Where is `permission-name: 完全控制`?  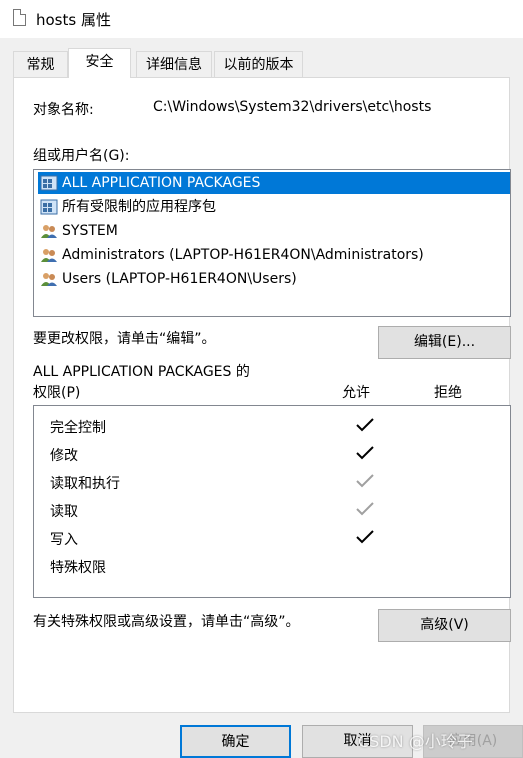
permission-name: 完全控制 is located at coordinates (78, 428).